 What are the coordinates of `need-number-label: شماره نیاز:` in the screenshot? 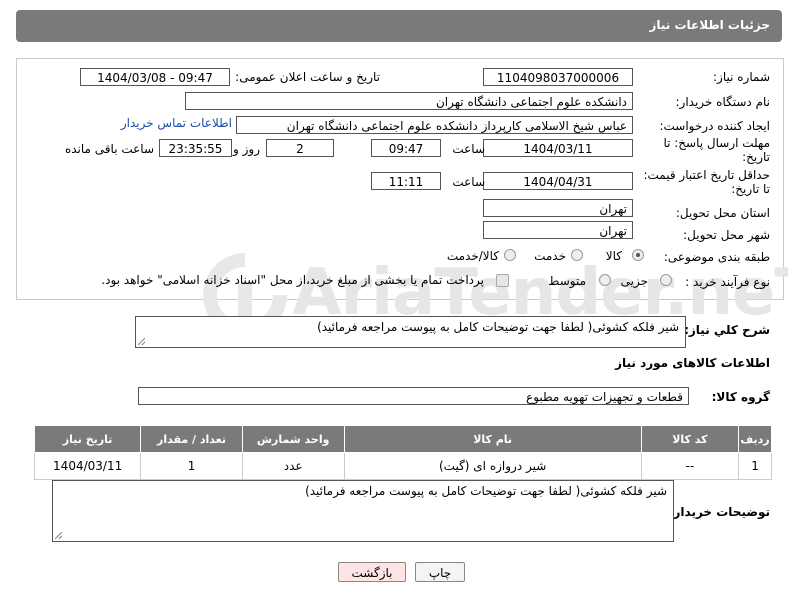 It's located at (741, 77).